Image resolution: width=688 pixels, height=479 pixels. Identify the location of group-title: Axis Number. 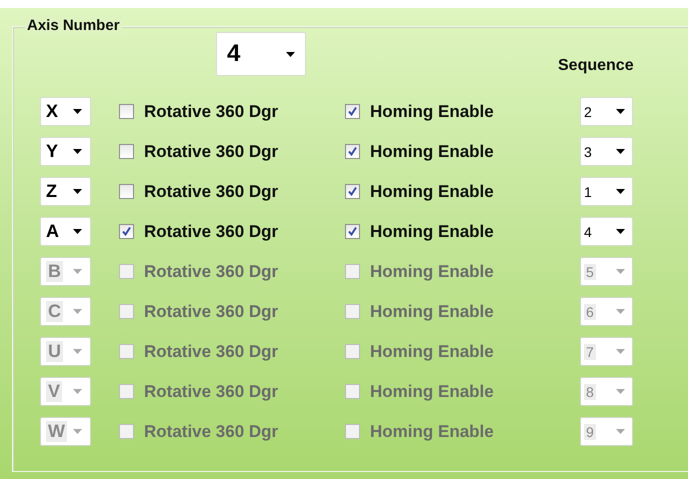
(73, 26).